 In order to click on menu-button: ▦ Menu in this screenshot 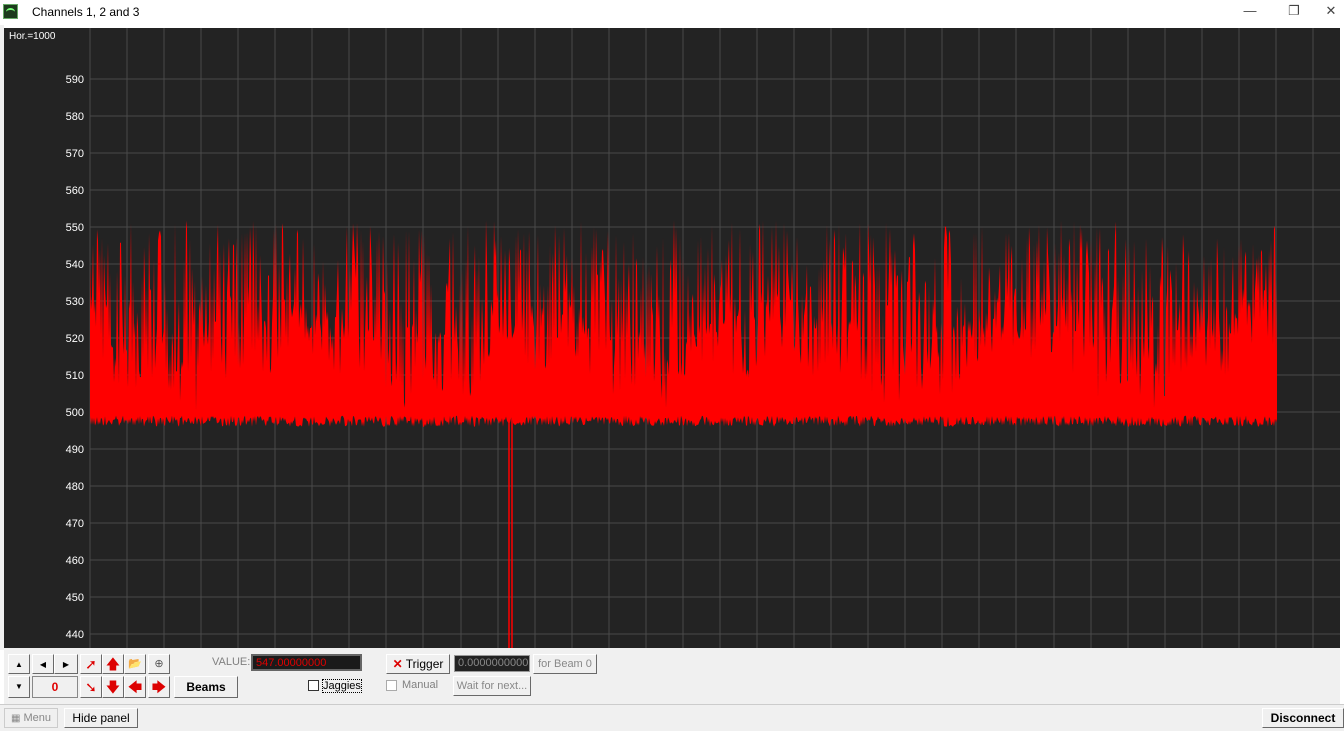, I will do `click(31, 718)`.